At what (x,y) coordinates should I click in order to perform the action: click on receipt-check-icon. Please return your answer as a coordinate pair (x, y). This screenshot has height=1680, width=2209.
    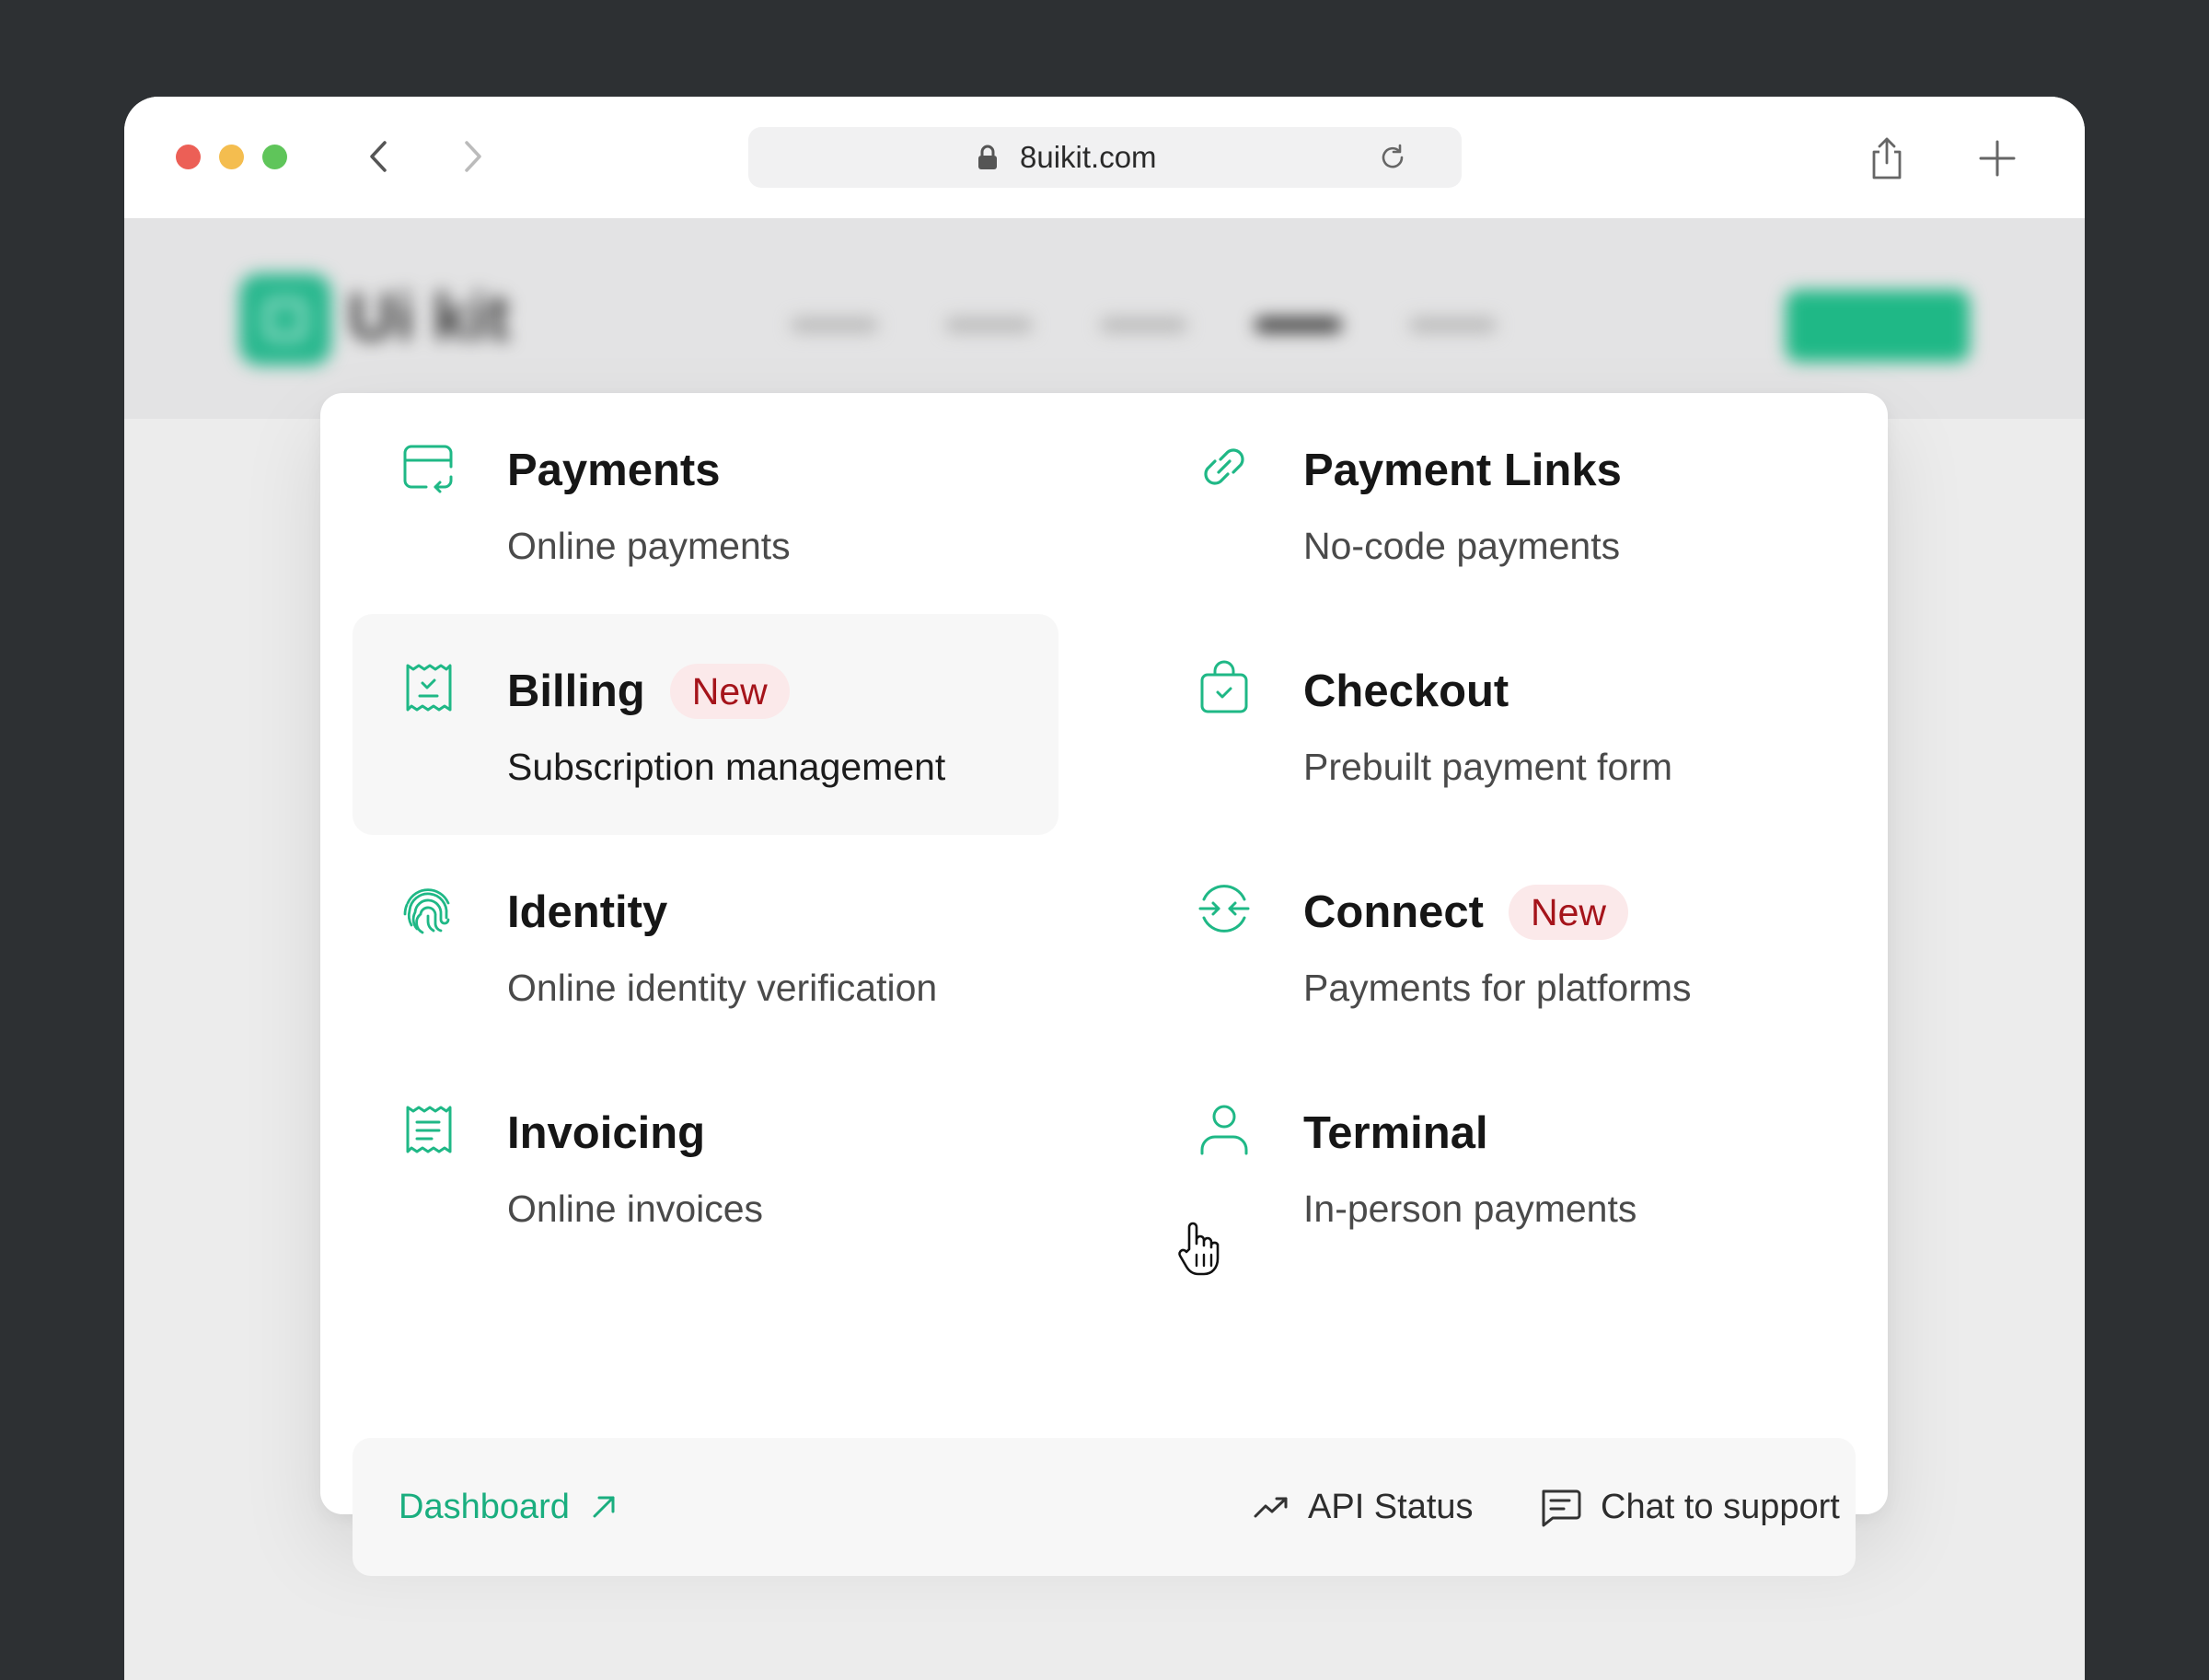
    Looking at the image, I should click on (429, 688).